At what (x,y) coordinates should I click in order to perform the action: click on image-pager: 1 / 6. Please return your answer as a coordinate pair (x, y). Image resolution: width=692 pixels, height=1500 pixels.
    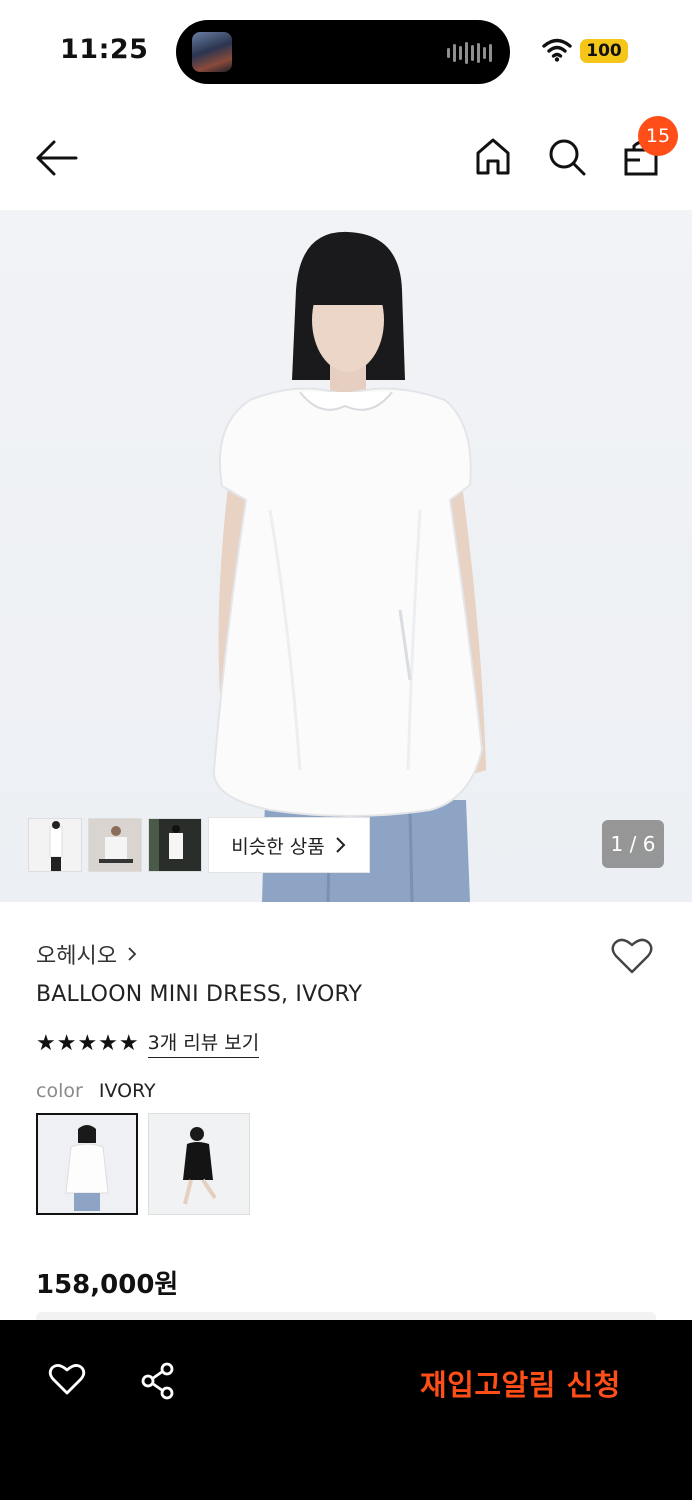
    Looking at the image, I should click on (633, 844).